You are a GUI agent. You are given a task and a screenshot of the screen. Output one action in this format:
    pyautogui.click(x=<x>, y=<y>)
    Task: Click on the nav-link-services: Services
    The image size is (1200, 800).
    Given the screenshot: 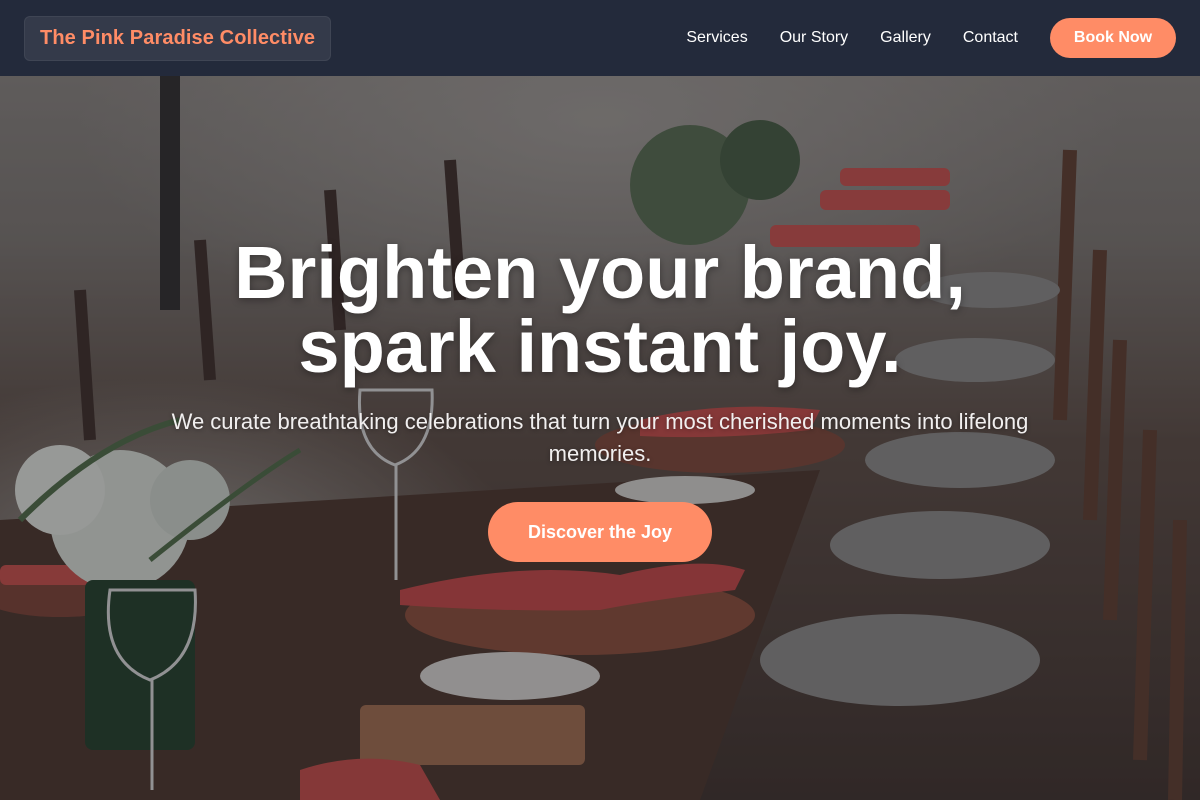 What is the action you would take?
    pyautogui.click(x=716, y=38)
    